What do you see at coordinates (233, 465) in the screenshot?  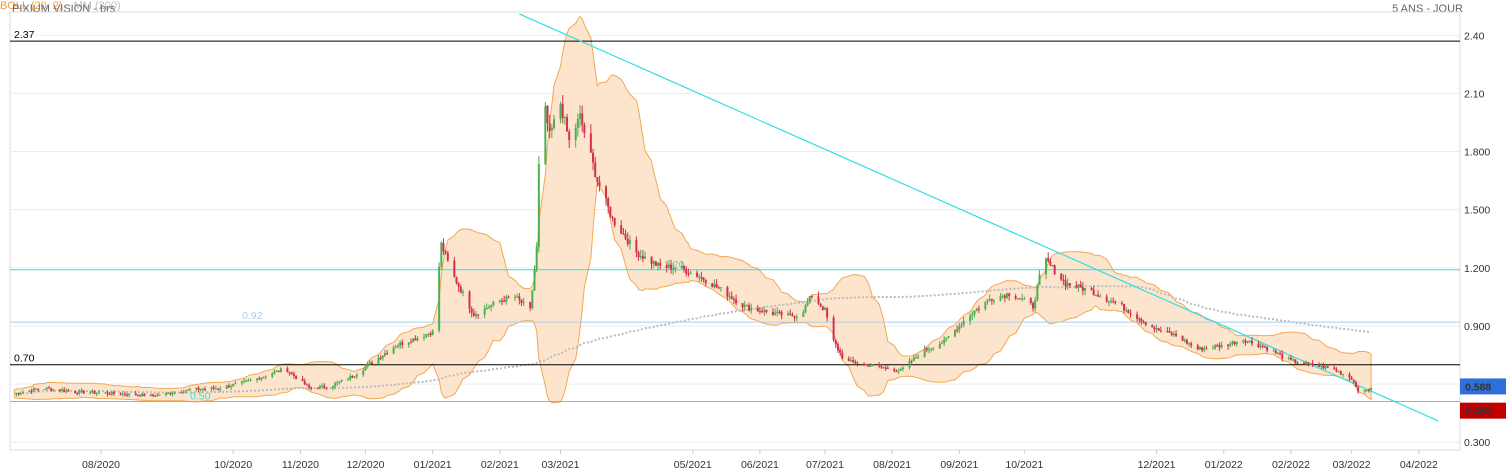 I see `x-tick-label: 10/2020` at bounding box center [233, 465].